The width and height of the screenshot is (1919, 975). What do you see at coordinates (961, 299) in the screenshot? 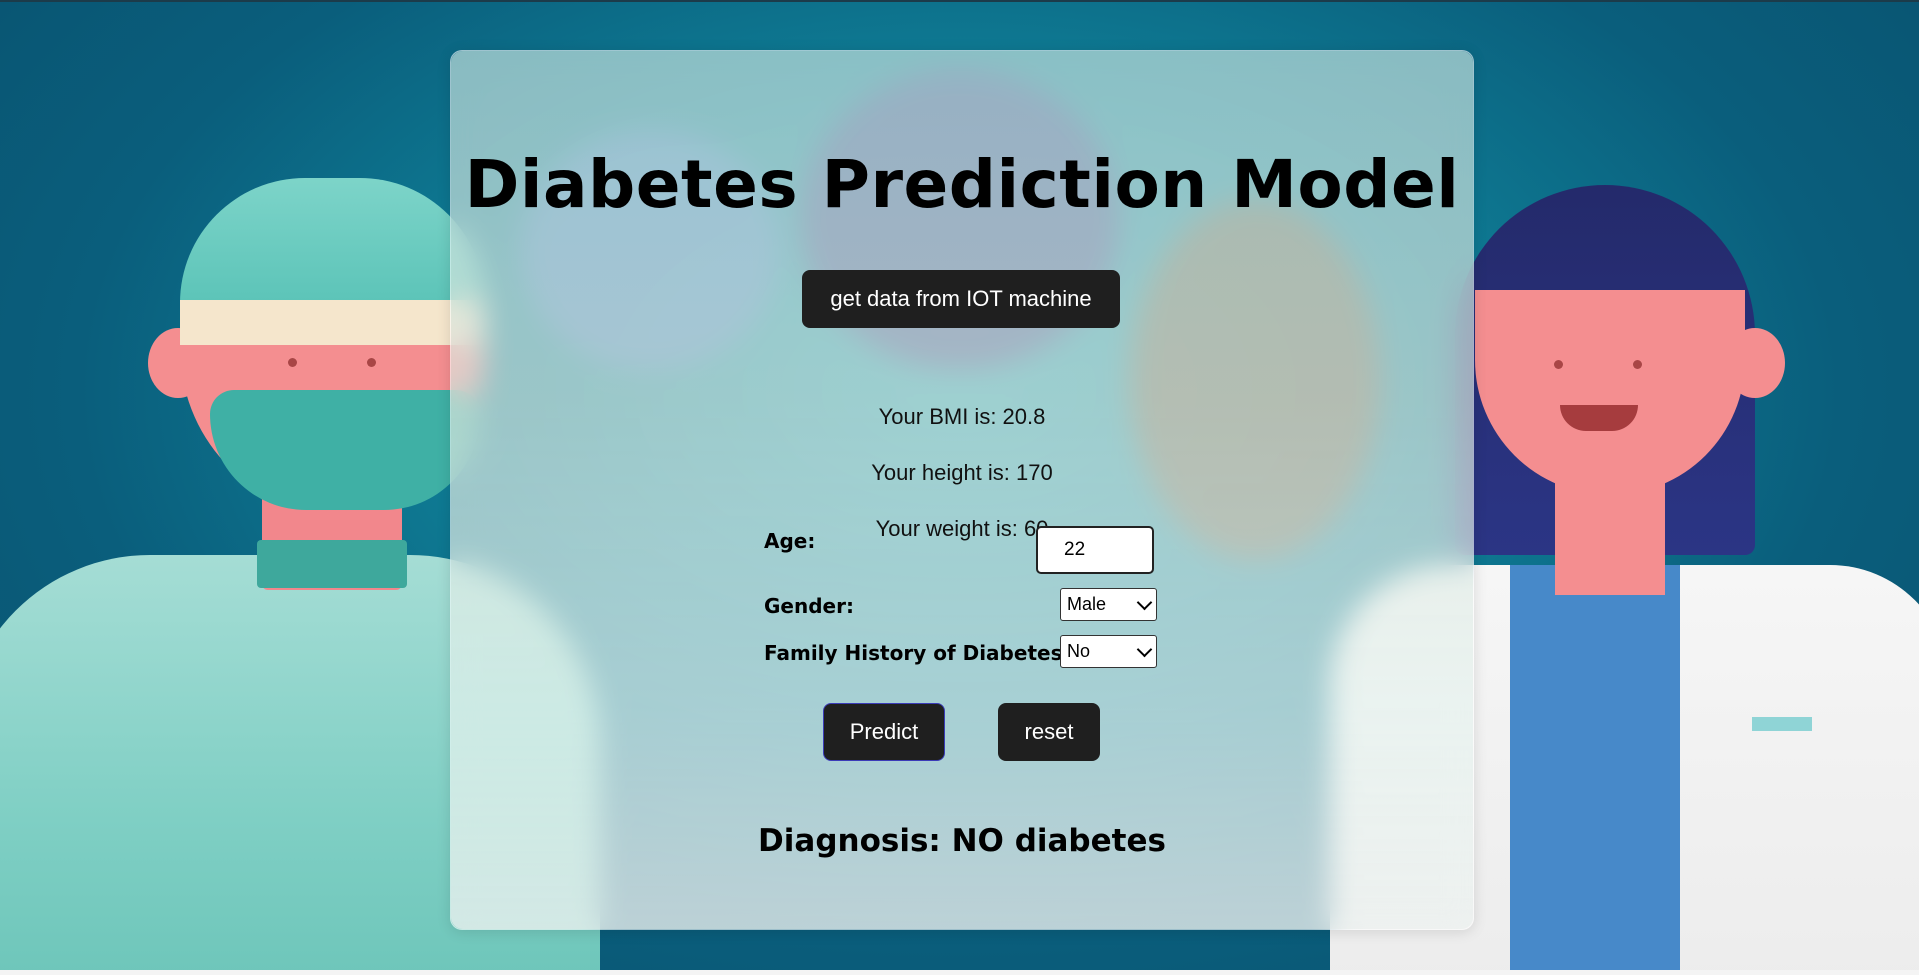
I see `get-iot-data-button: get data from IOT machine` at bounding box center [961, 299].